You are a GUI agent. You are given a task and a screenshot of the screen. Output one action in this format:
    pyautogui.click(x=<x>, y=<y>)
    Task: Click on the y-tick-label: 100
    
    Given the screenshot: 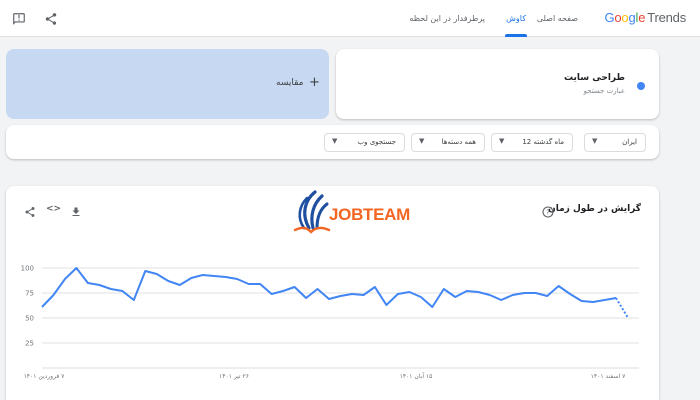 What is the action you would take?
    pyautogui.click(x=27, y=269)
    